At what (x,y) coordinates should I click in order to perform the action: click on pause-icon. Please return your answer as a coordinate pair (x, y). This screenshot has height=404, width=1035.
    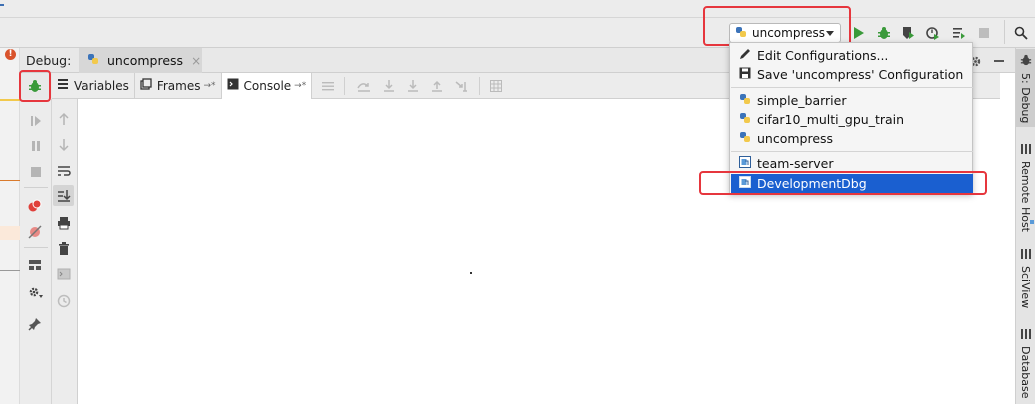
    Looking at the image, I should click on (36, 146).